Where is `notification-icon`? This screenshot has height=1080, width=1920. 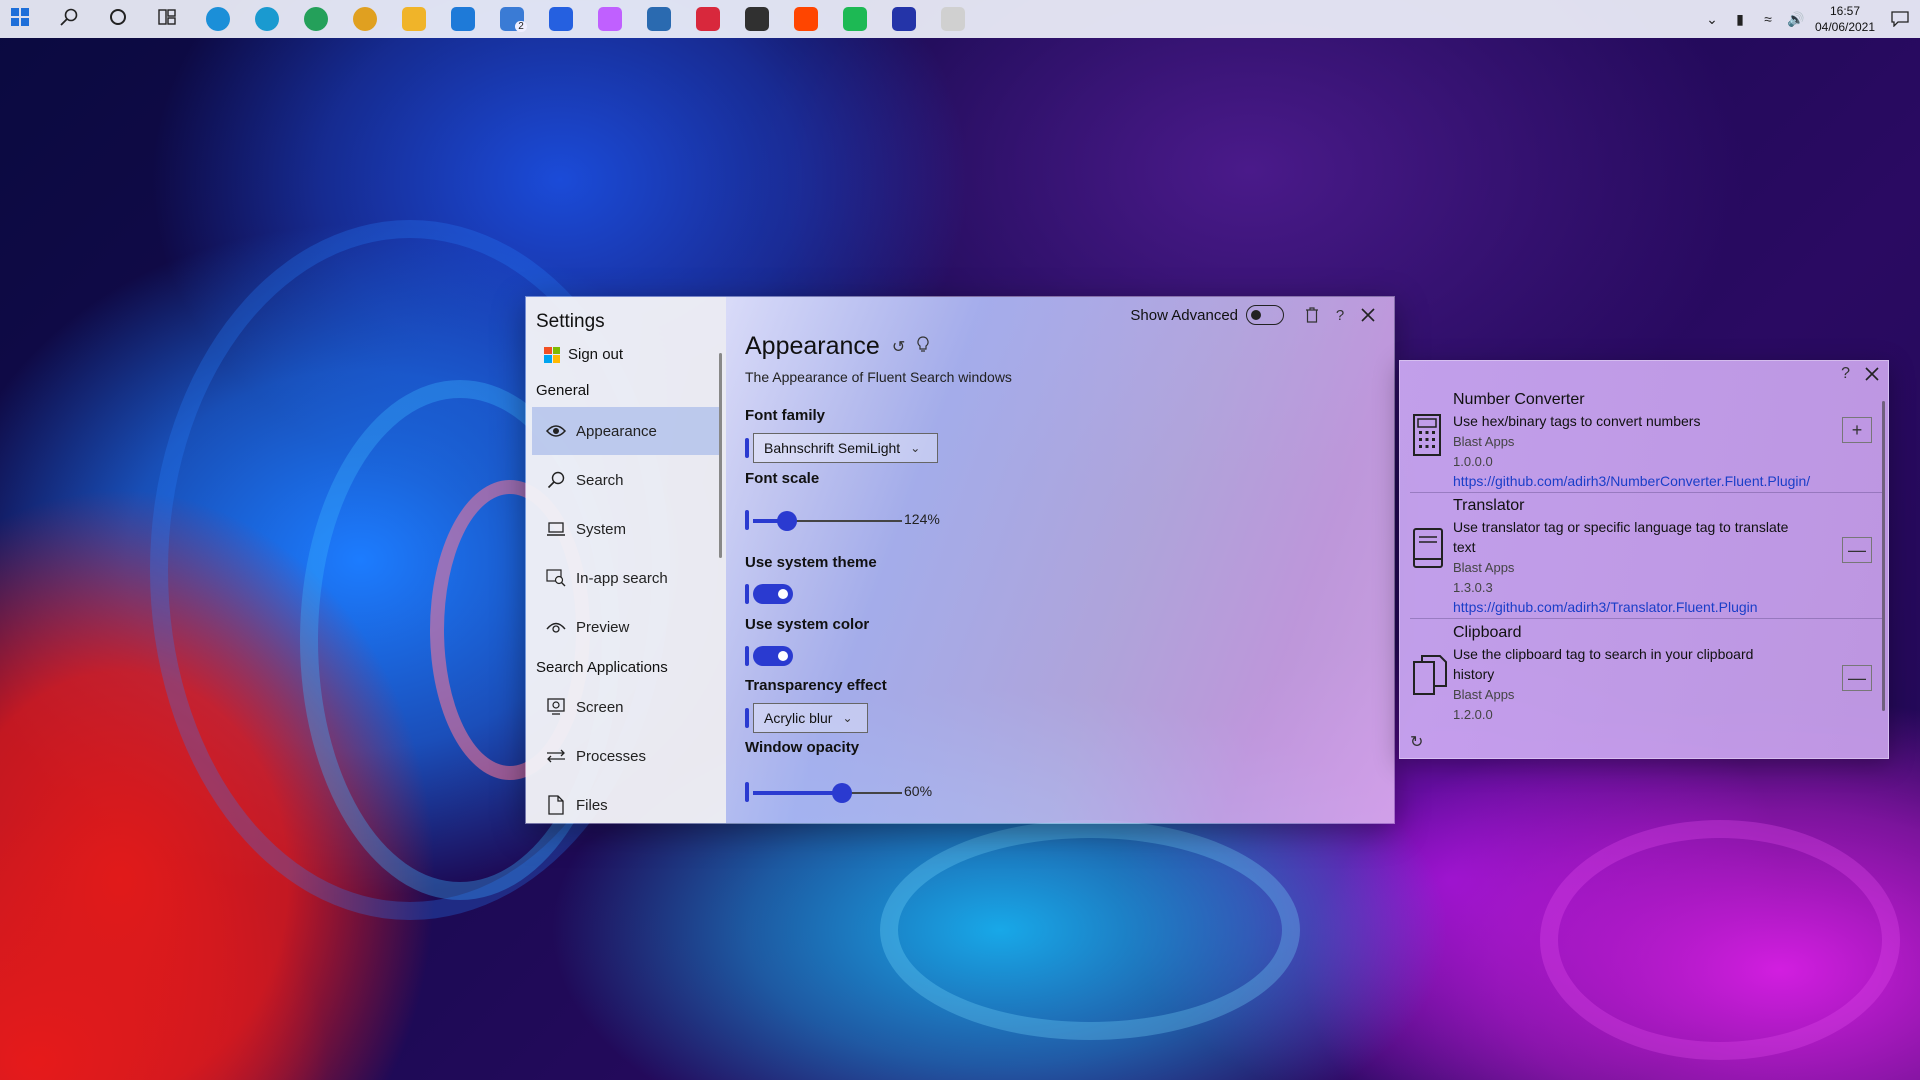
notification-icon is located at coordinates (1900, 19).